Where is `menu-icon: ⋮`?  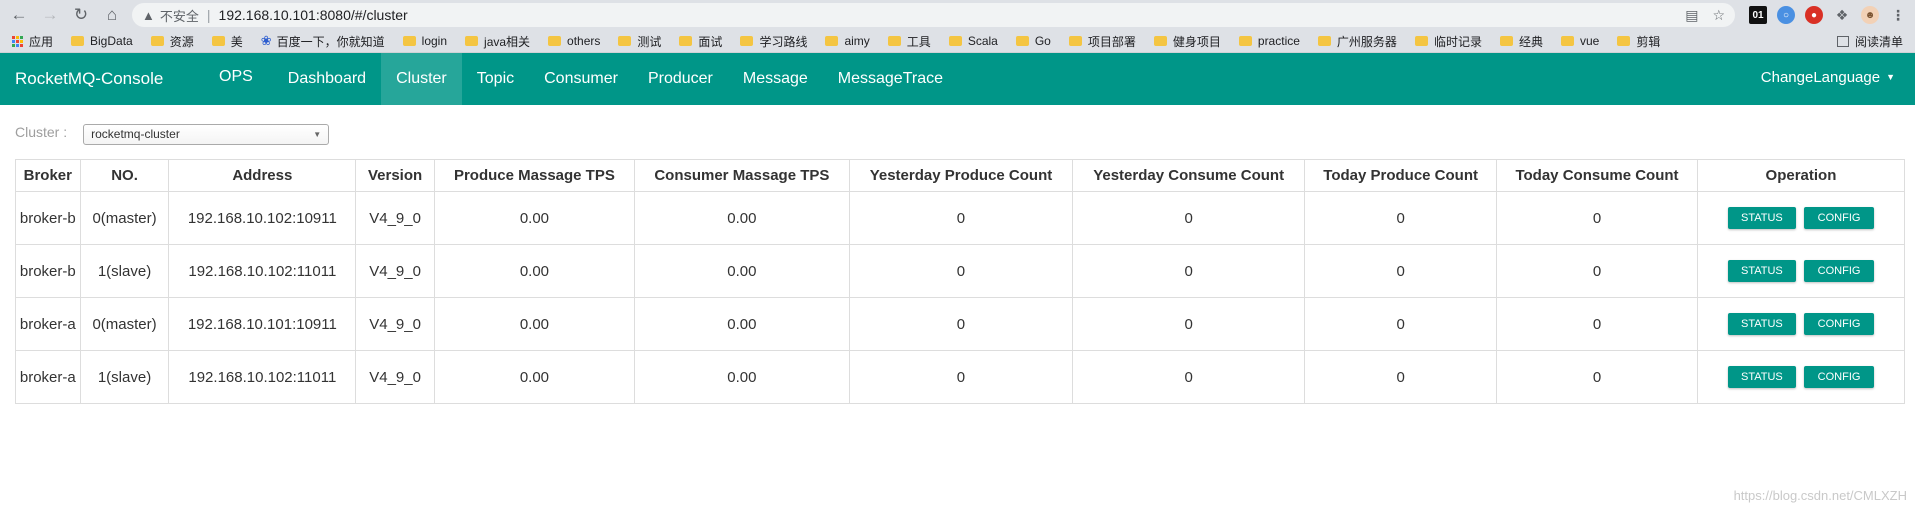 menu-icon: ⋮ is located at coordinates (1898, 15).